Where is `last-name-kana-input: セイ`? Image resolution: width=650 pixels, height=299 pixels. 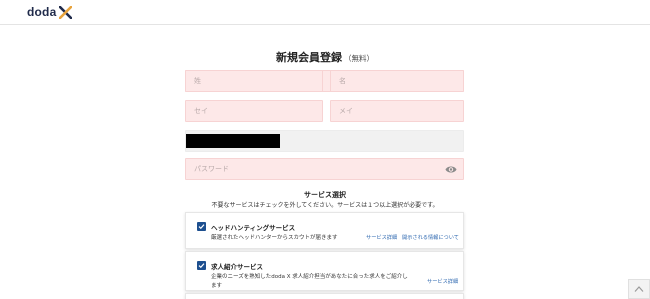 last-name-kana-input: セイ is located at coordinates (254, 111).